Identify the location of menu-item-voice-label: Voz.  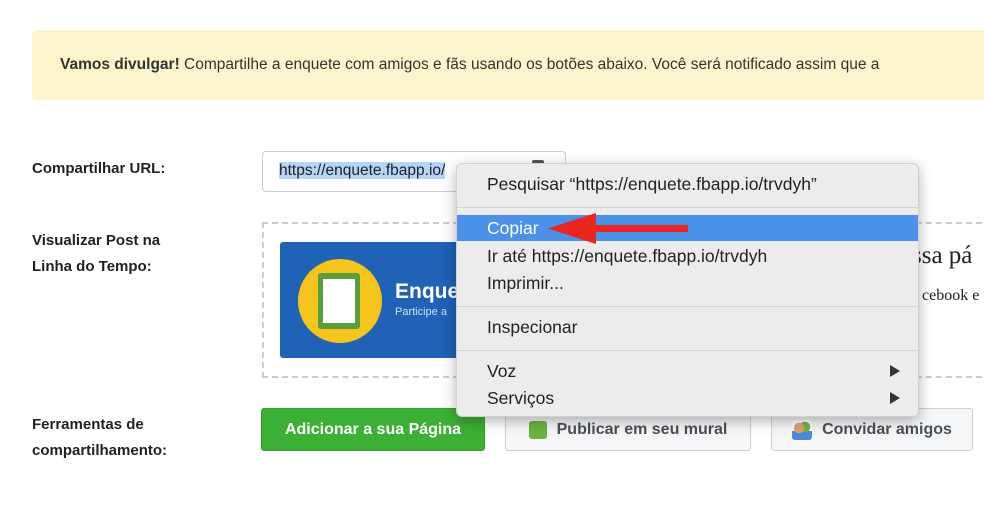
(502, 371).